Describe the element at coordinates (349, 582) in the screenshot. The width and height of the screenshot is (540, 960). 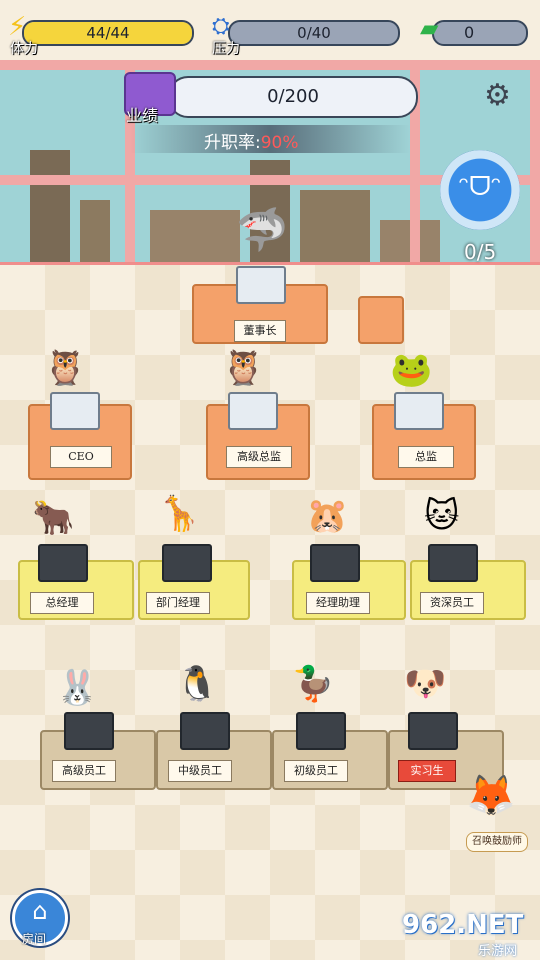
I see `asst-manager-desk: 经理助理` at that location.